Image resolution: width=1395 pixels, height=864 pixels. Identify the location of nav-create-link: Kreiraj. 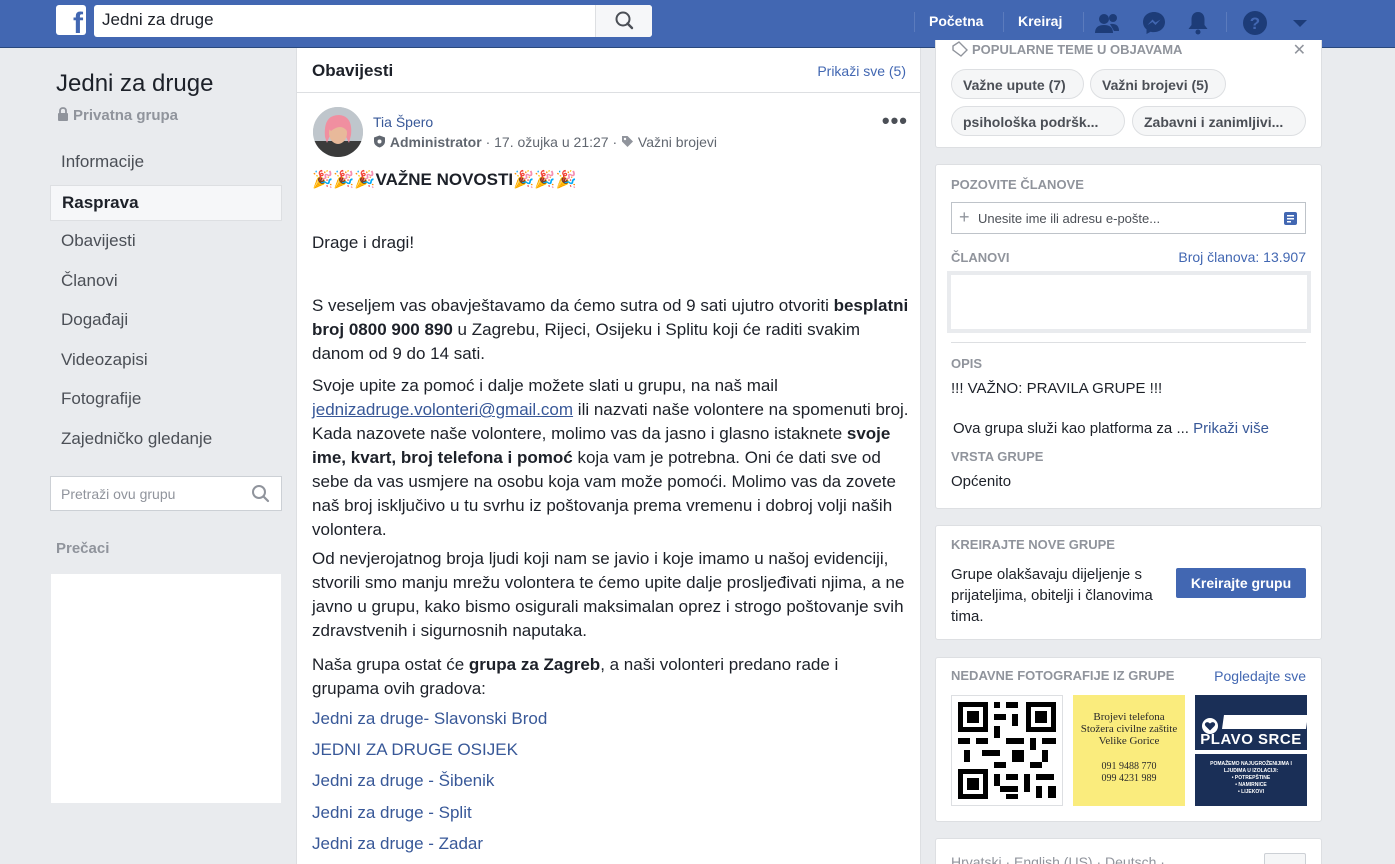
(1040, 21).